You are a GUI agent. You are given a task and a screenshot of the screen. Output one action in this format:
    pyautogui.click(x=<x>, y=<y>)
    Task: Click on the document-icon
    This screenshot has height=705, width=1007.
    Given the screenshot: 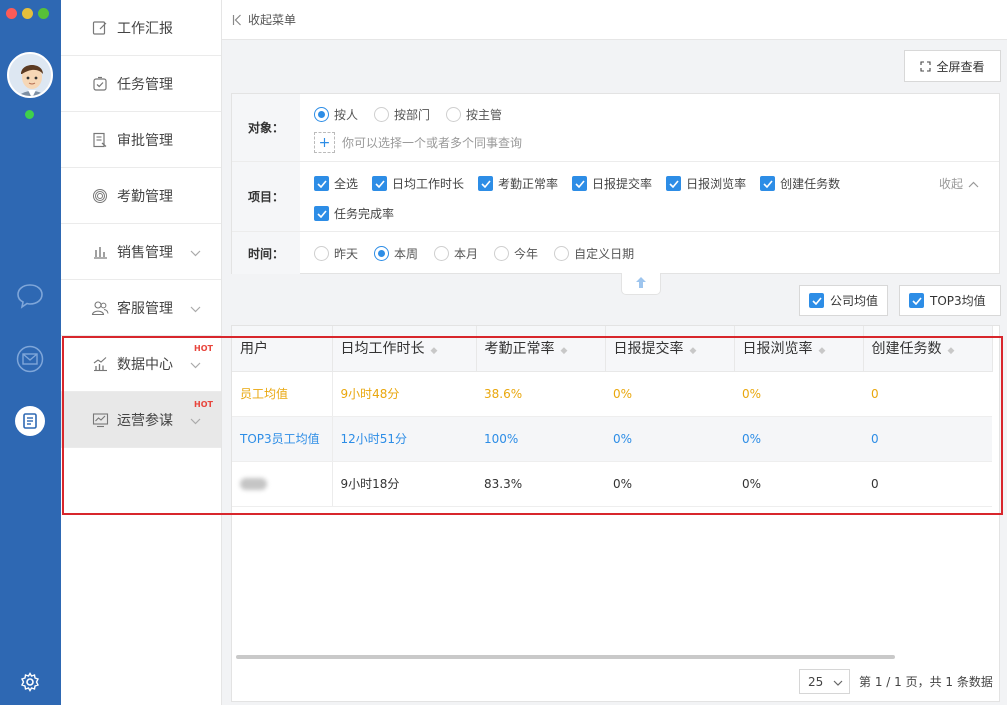 What is the action you would take?
    pyautogui.click(x=30, y=421)
    